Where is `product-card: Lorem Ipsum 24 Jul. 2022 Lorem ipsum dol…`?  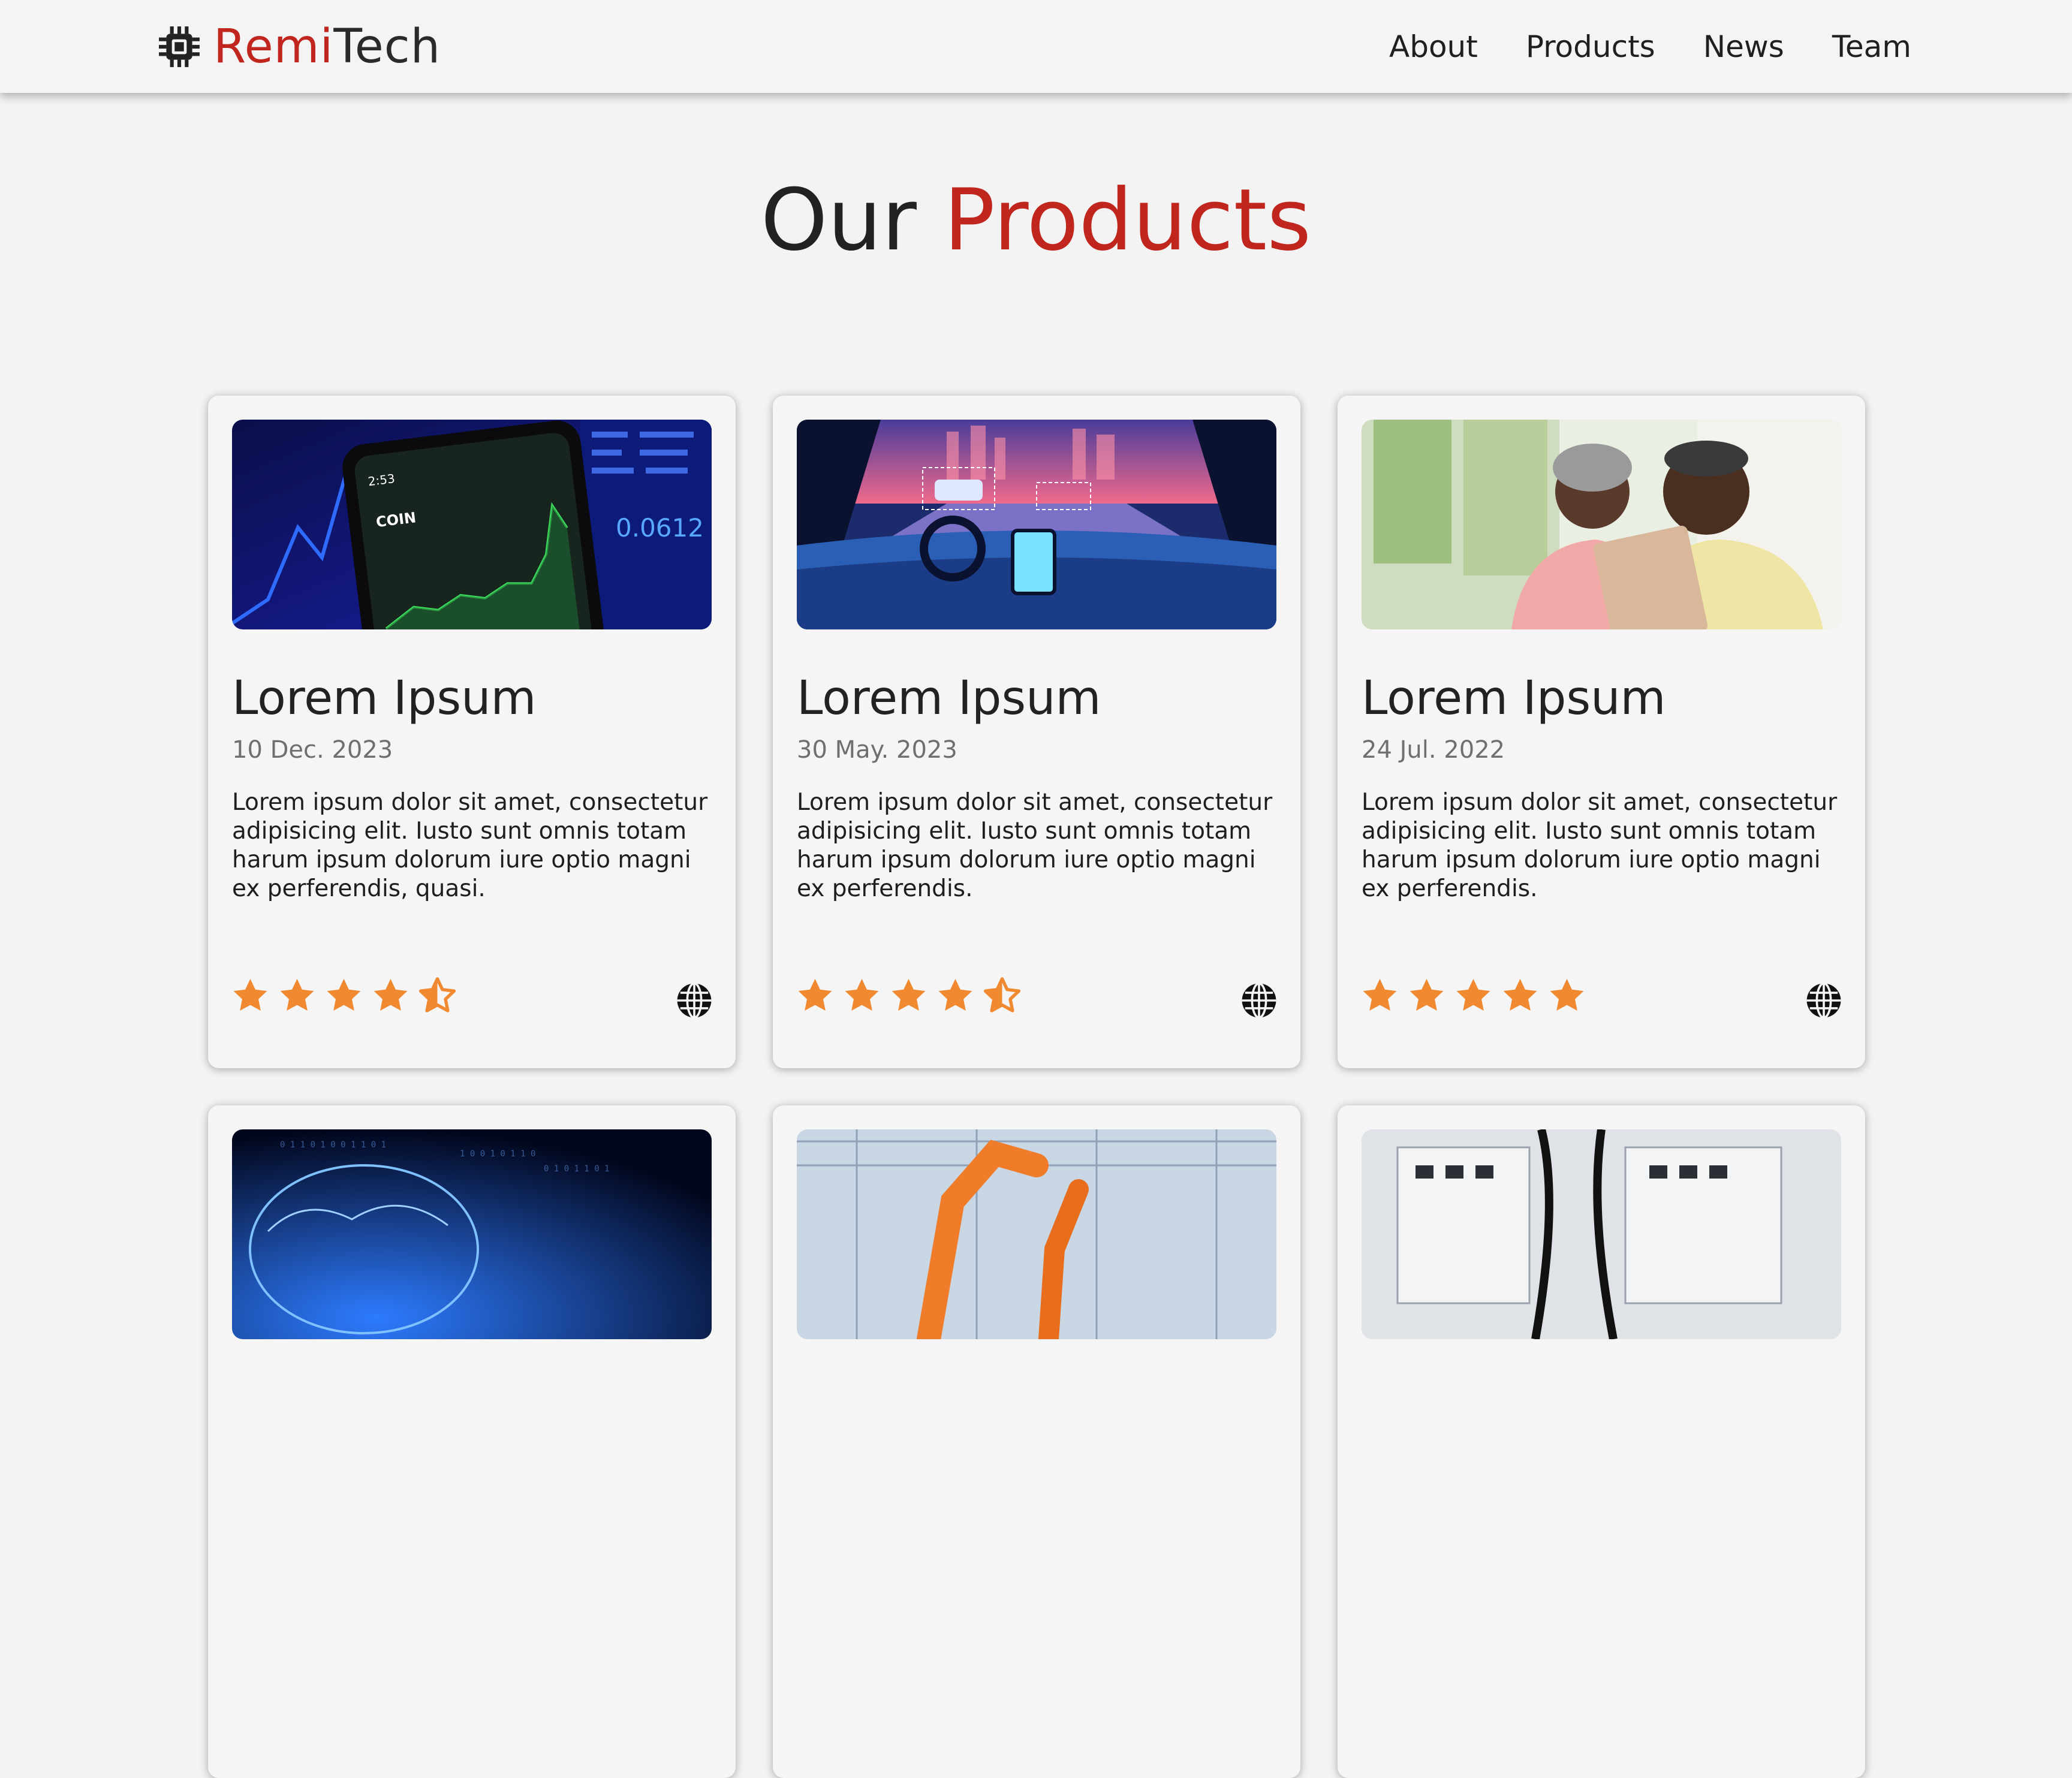
product-card: Lorem Ipsum 24 Jul. 2022 Lorem ipsum dol… is located at coordinates (1601, 732).